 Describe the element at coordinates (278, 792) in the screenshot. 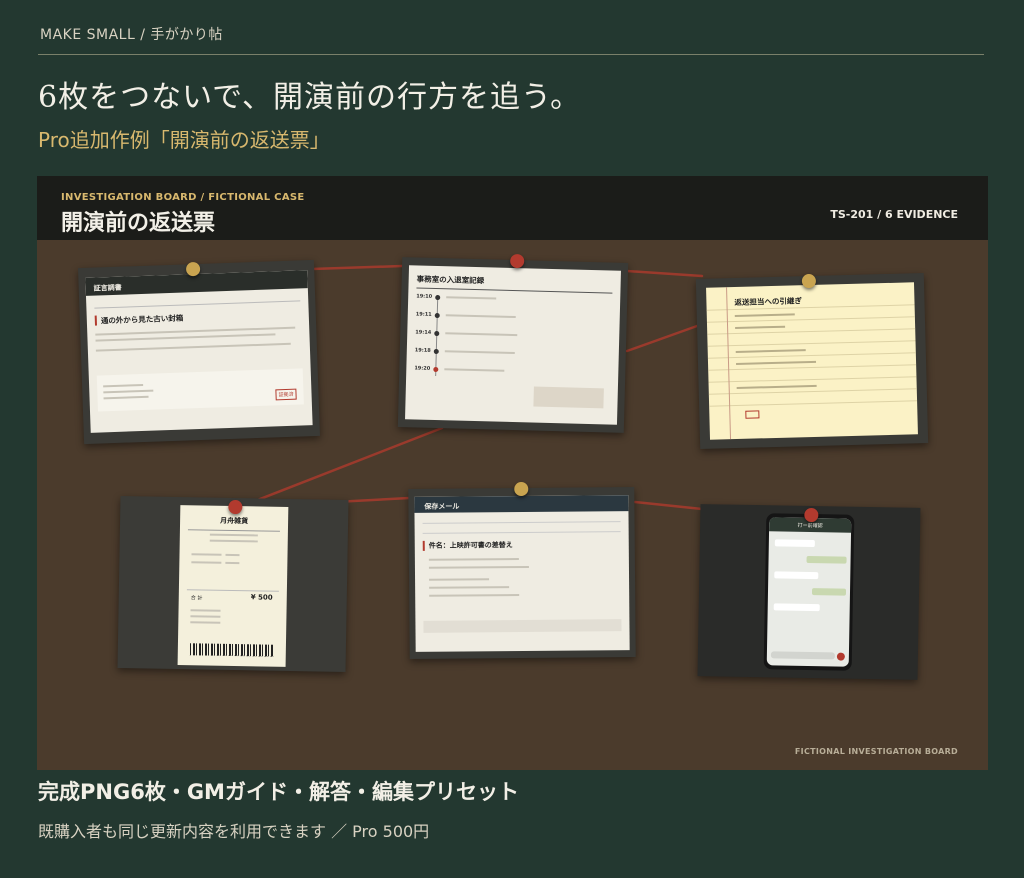

I see `bottom-line-features: 完成PNG6枚・GMガイド・解答・編集プリセット` at that location.